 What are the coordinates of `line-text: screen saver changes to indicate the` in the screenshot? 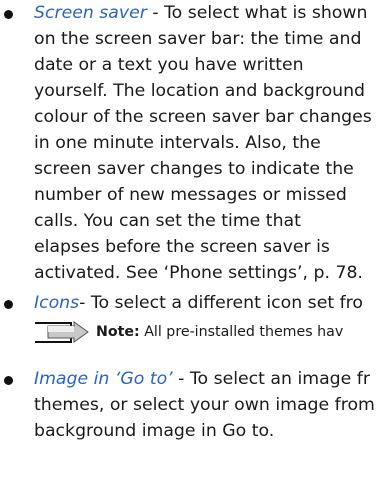 It's located at (194, 169).